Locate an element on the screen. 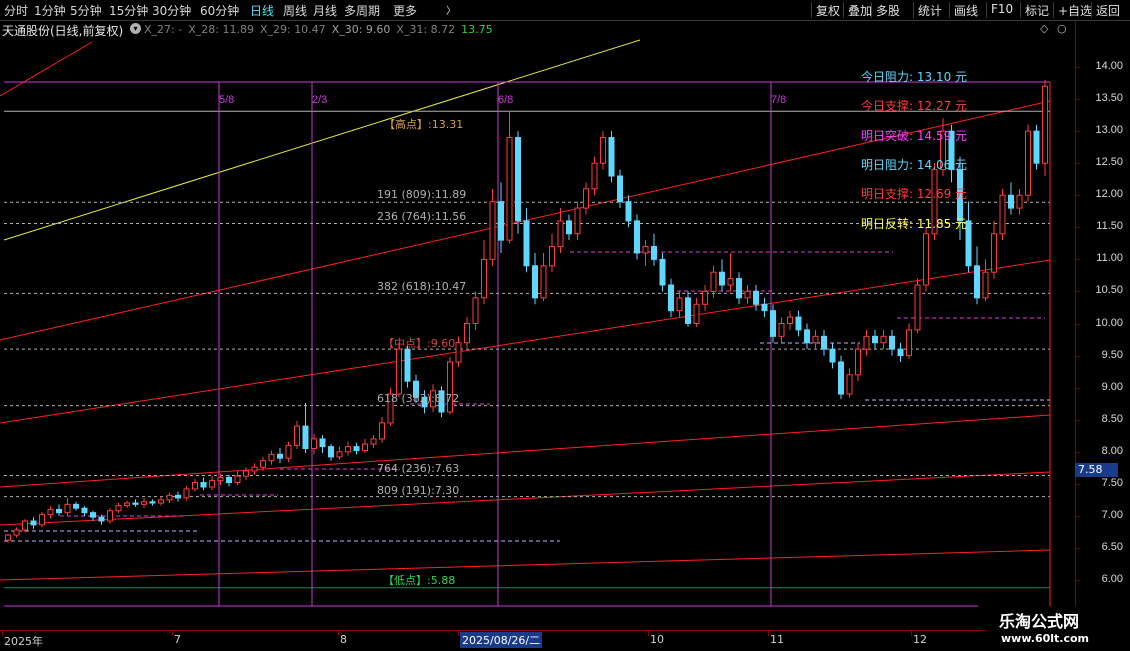 The width and height of the screenshot is (1130, 651). settings-circle-icon: ○ is located at coordinates (1062, 28).